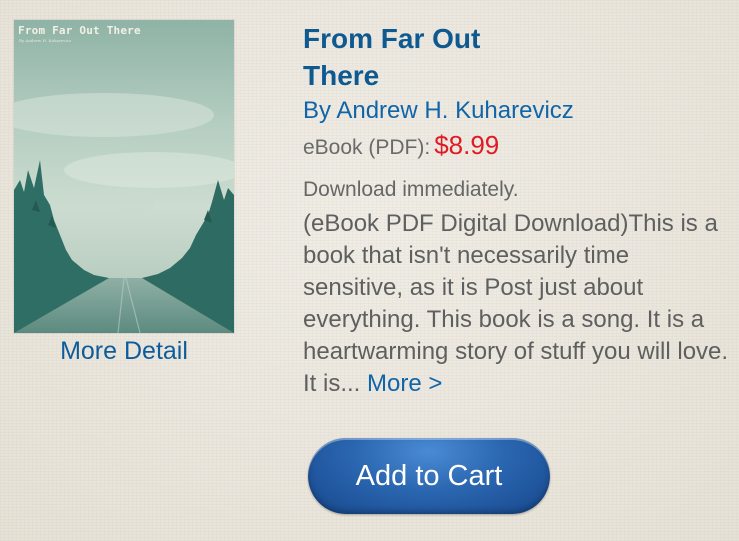 The image size is (739, 541). Describe the element at coordinates (367, 147) in the screenshot. I see `format-label: eBook (PDF):` at that location.